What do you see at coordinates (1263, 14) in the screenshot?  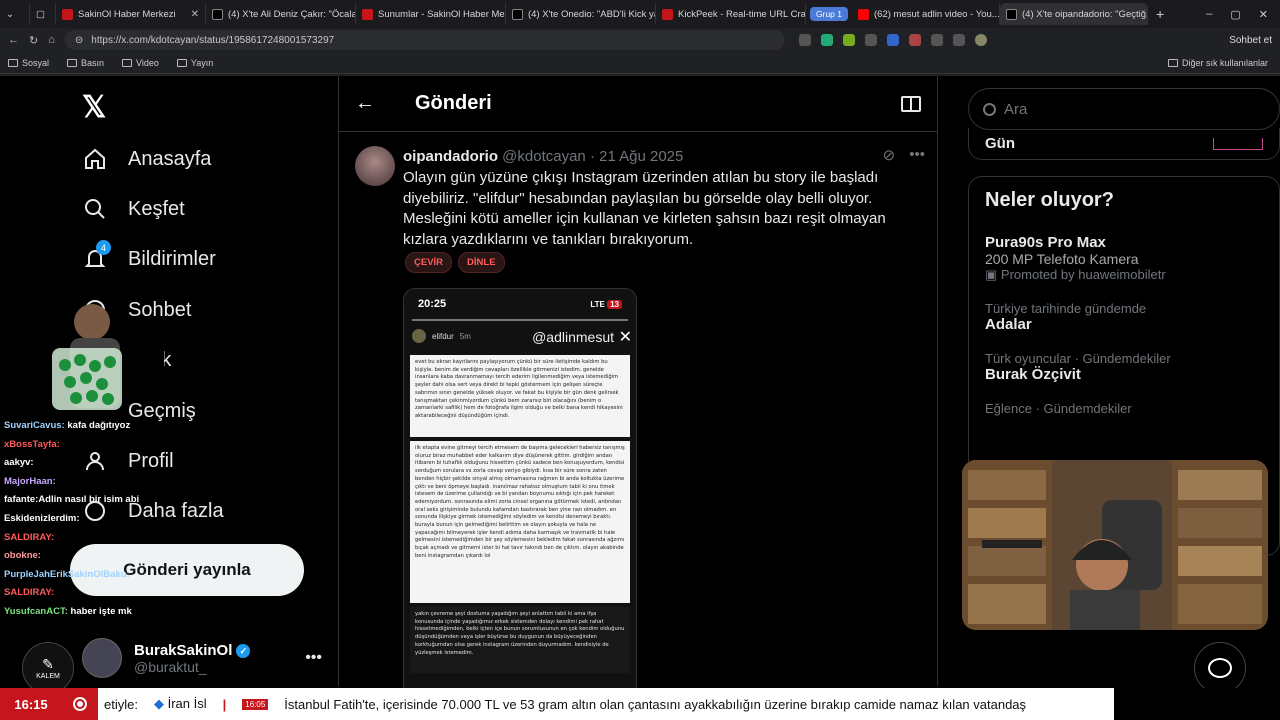 I see `close-window-icon: ✕` at bounding box center [1263, 14].